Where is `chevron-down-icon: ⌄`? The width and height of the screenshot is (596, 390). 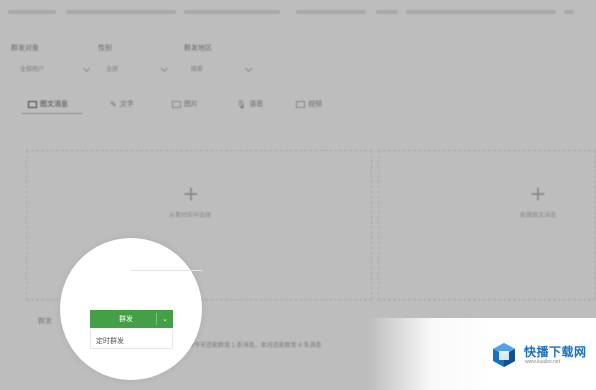 chevron-down-icon: ⌄ is located at coordinates (165, 319).